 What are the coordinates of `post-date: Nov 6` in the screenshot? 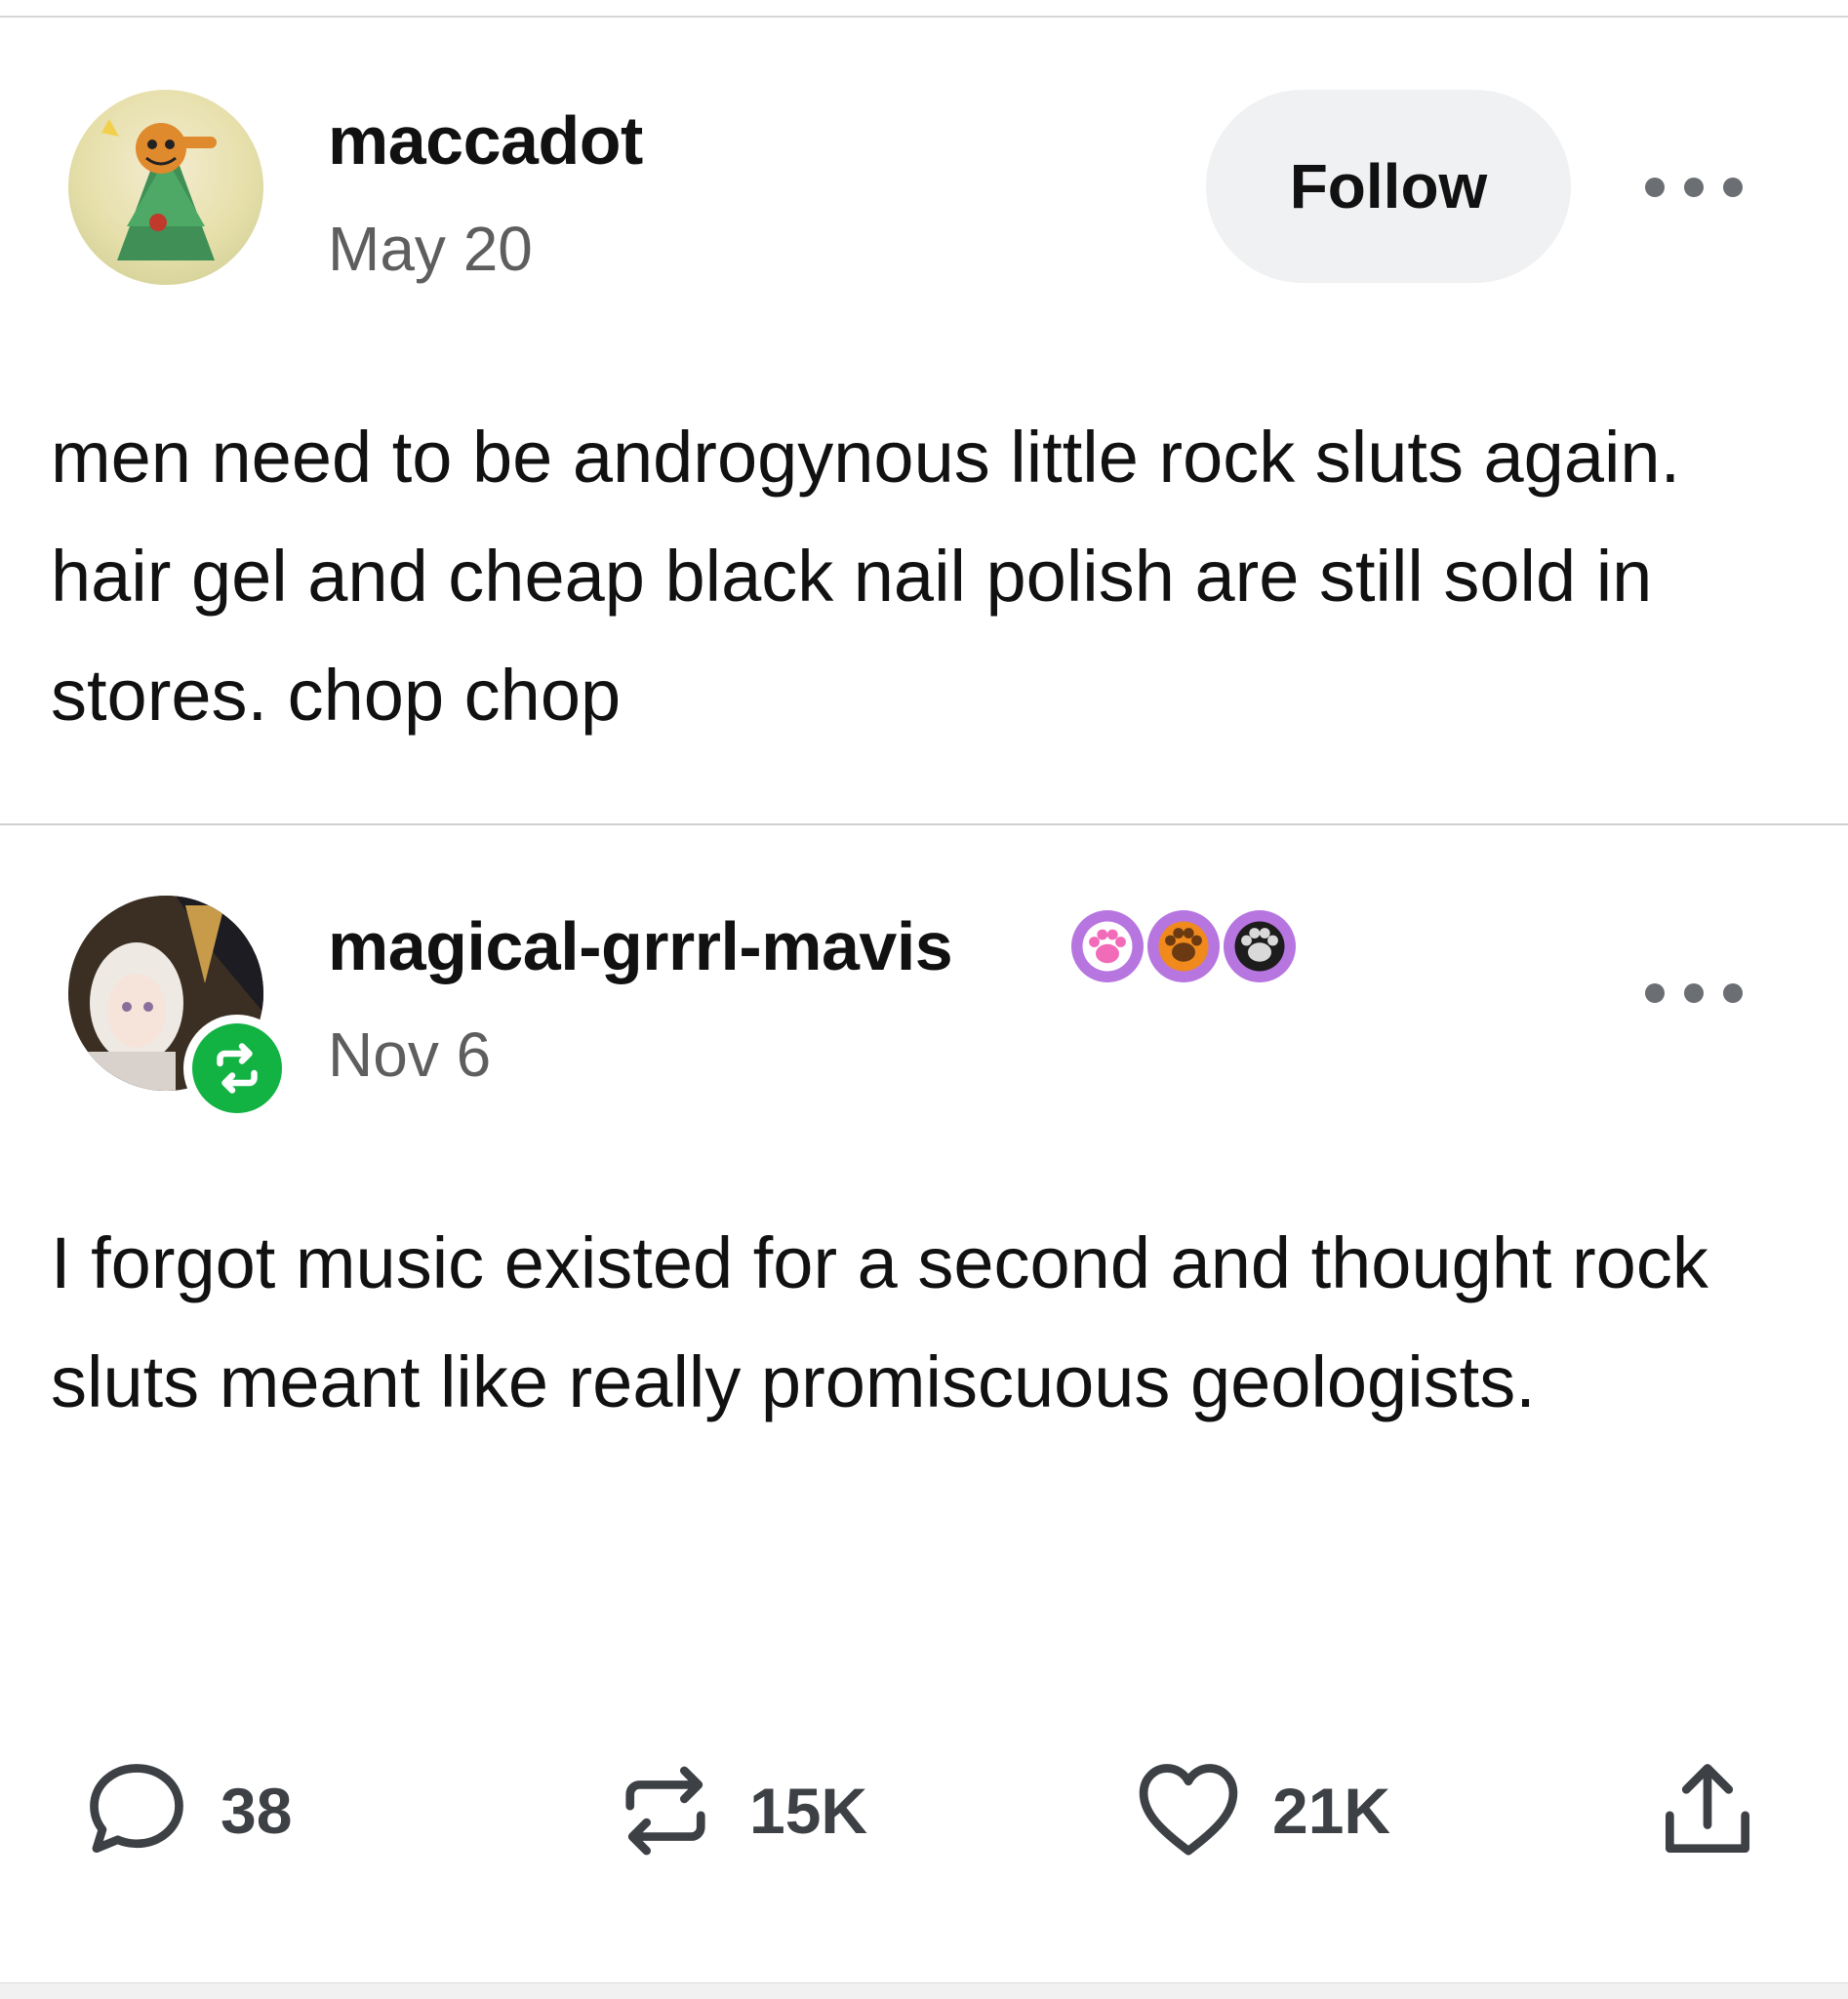 It's located at (410, 1054).